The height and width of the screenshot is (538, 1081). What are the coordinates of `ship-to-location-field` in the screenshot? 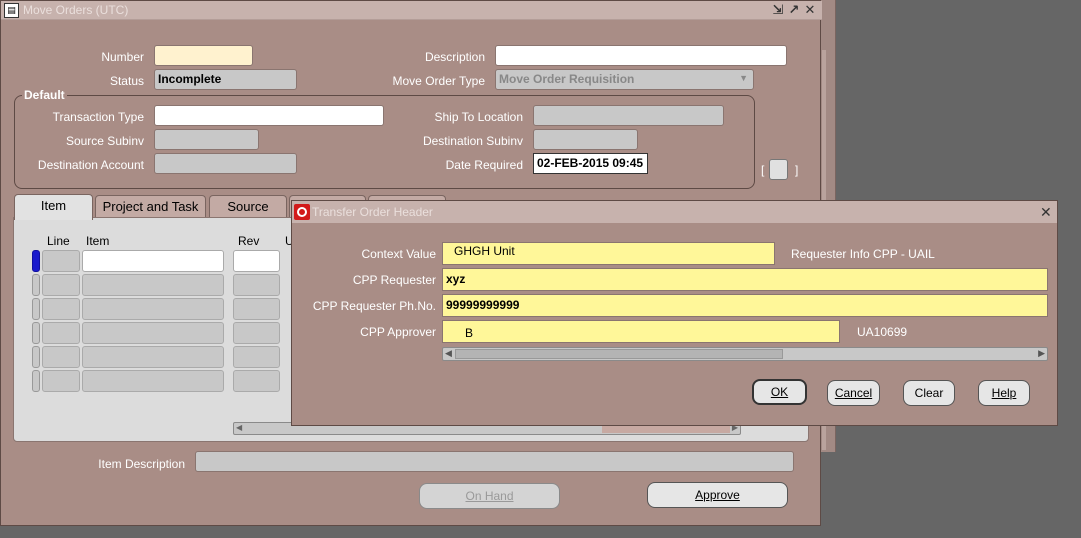 It's located at (628, 115).